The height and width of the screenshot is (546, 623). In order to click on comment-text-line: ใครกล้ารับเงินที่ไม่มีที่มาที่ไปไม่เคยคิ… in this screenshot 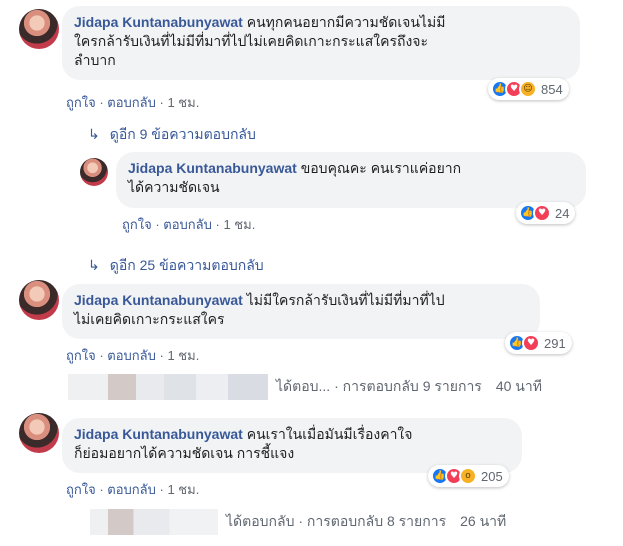, I will do `click(251, 41)`.